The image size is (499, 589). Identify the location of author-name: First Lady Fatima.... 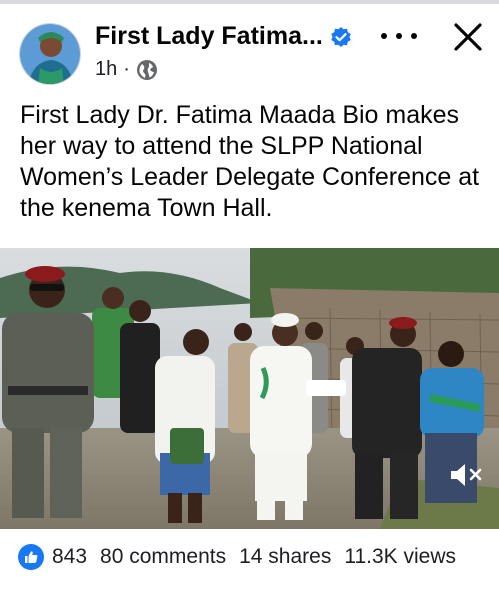
(209, 36).